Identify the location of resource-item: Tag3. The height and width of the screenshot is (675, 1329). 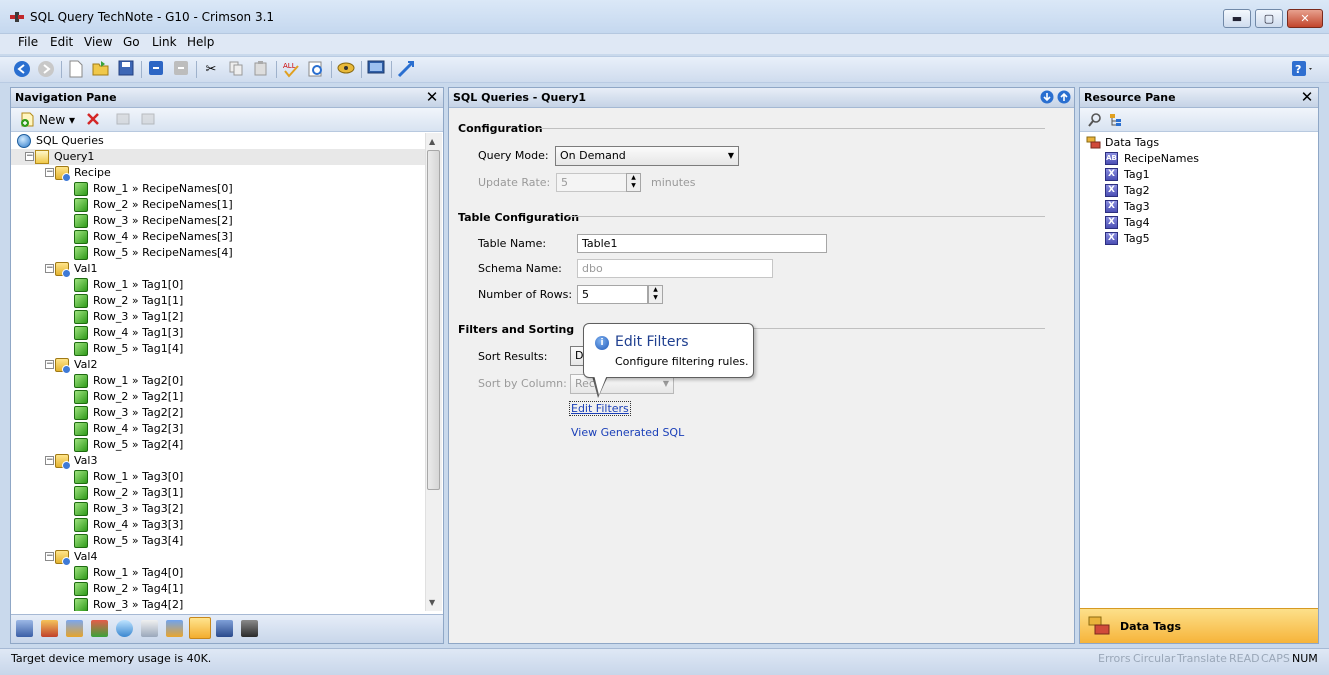
(1137, 206).